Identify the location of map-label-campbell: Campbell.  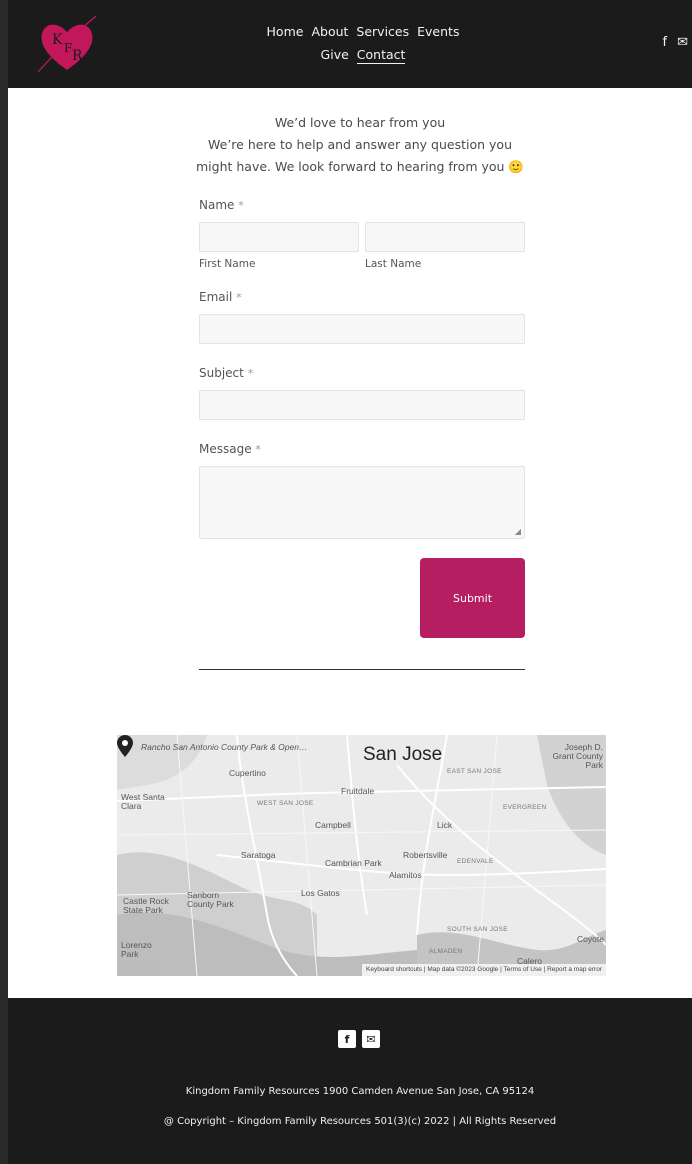
(333, 825).